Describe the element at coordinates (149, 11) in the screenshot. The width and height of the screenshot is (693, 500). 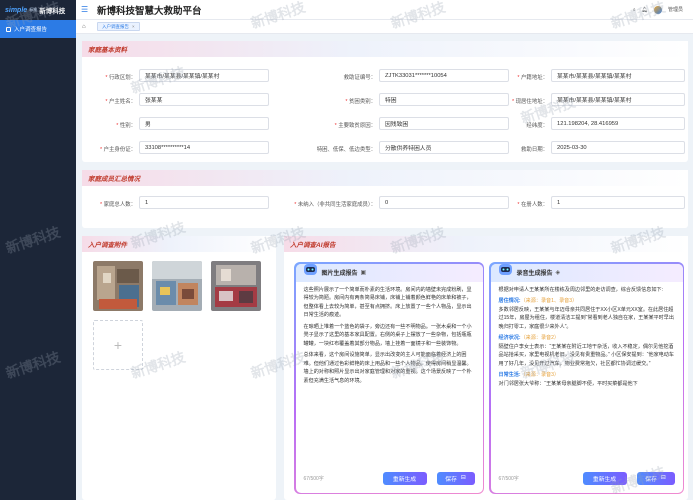
I see `page-title: 新博科技智慧大救助平台` at that location.